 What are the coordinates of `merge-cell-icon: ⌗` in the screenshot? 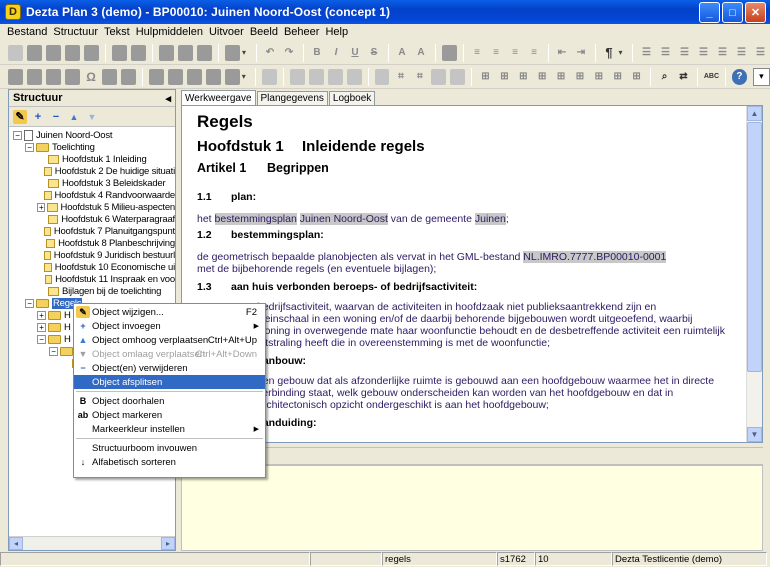 It's located at (419, 77).